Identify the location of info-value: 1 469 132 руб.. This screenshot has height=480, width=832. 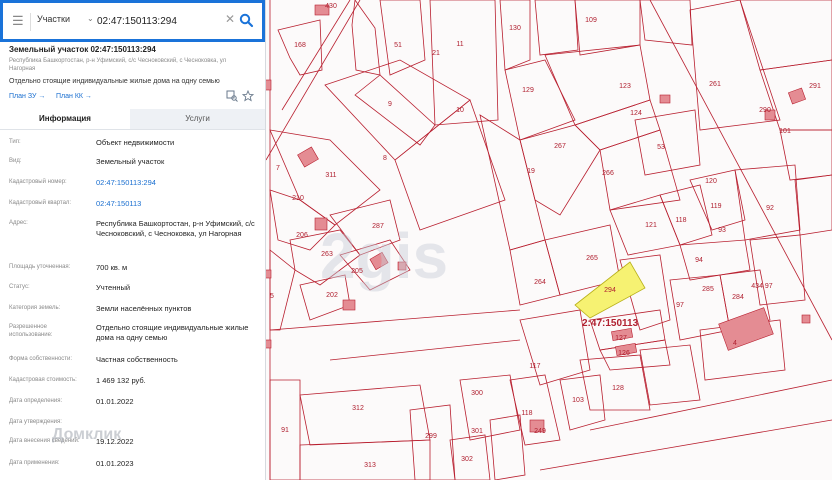
(121, 380).